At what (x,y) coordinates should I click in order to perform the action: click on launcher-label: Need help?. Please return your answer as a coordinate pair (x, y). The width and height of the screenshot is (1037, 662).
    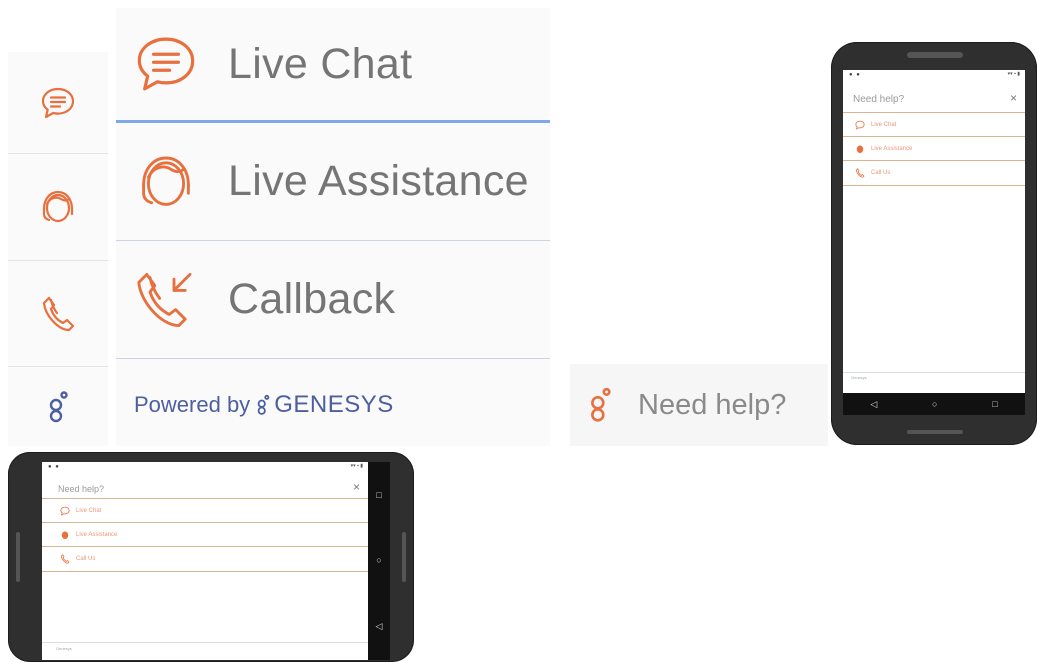
    Looking at the image, I should click on (712, 404).